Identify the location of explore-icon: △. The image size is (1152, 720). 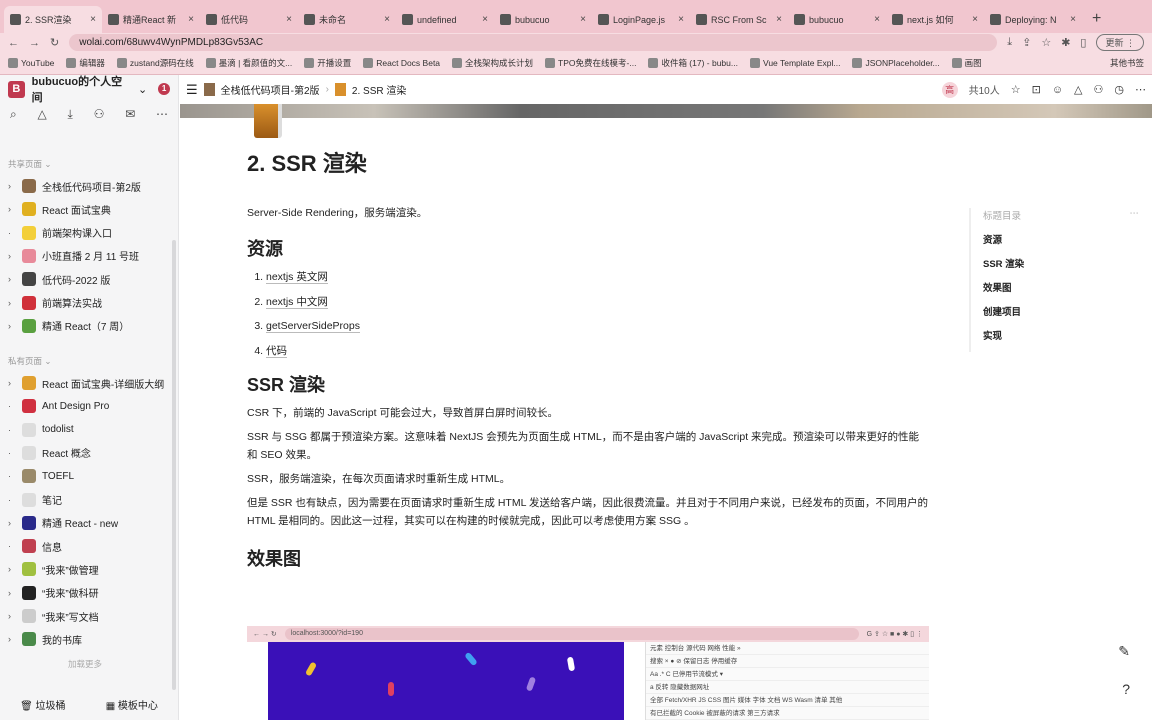
(42, 114).